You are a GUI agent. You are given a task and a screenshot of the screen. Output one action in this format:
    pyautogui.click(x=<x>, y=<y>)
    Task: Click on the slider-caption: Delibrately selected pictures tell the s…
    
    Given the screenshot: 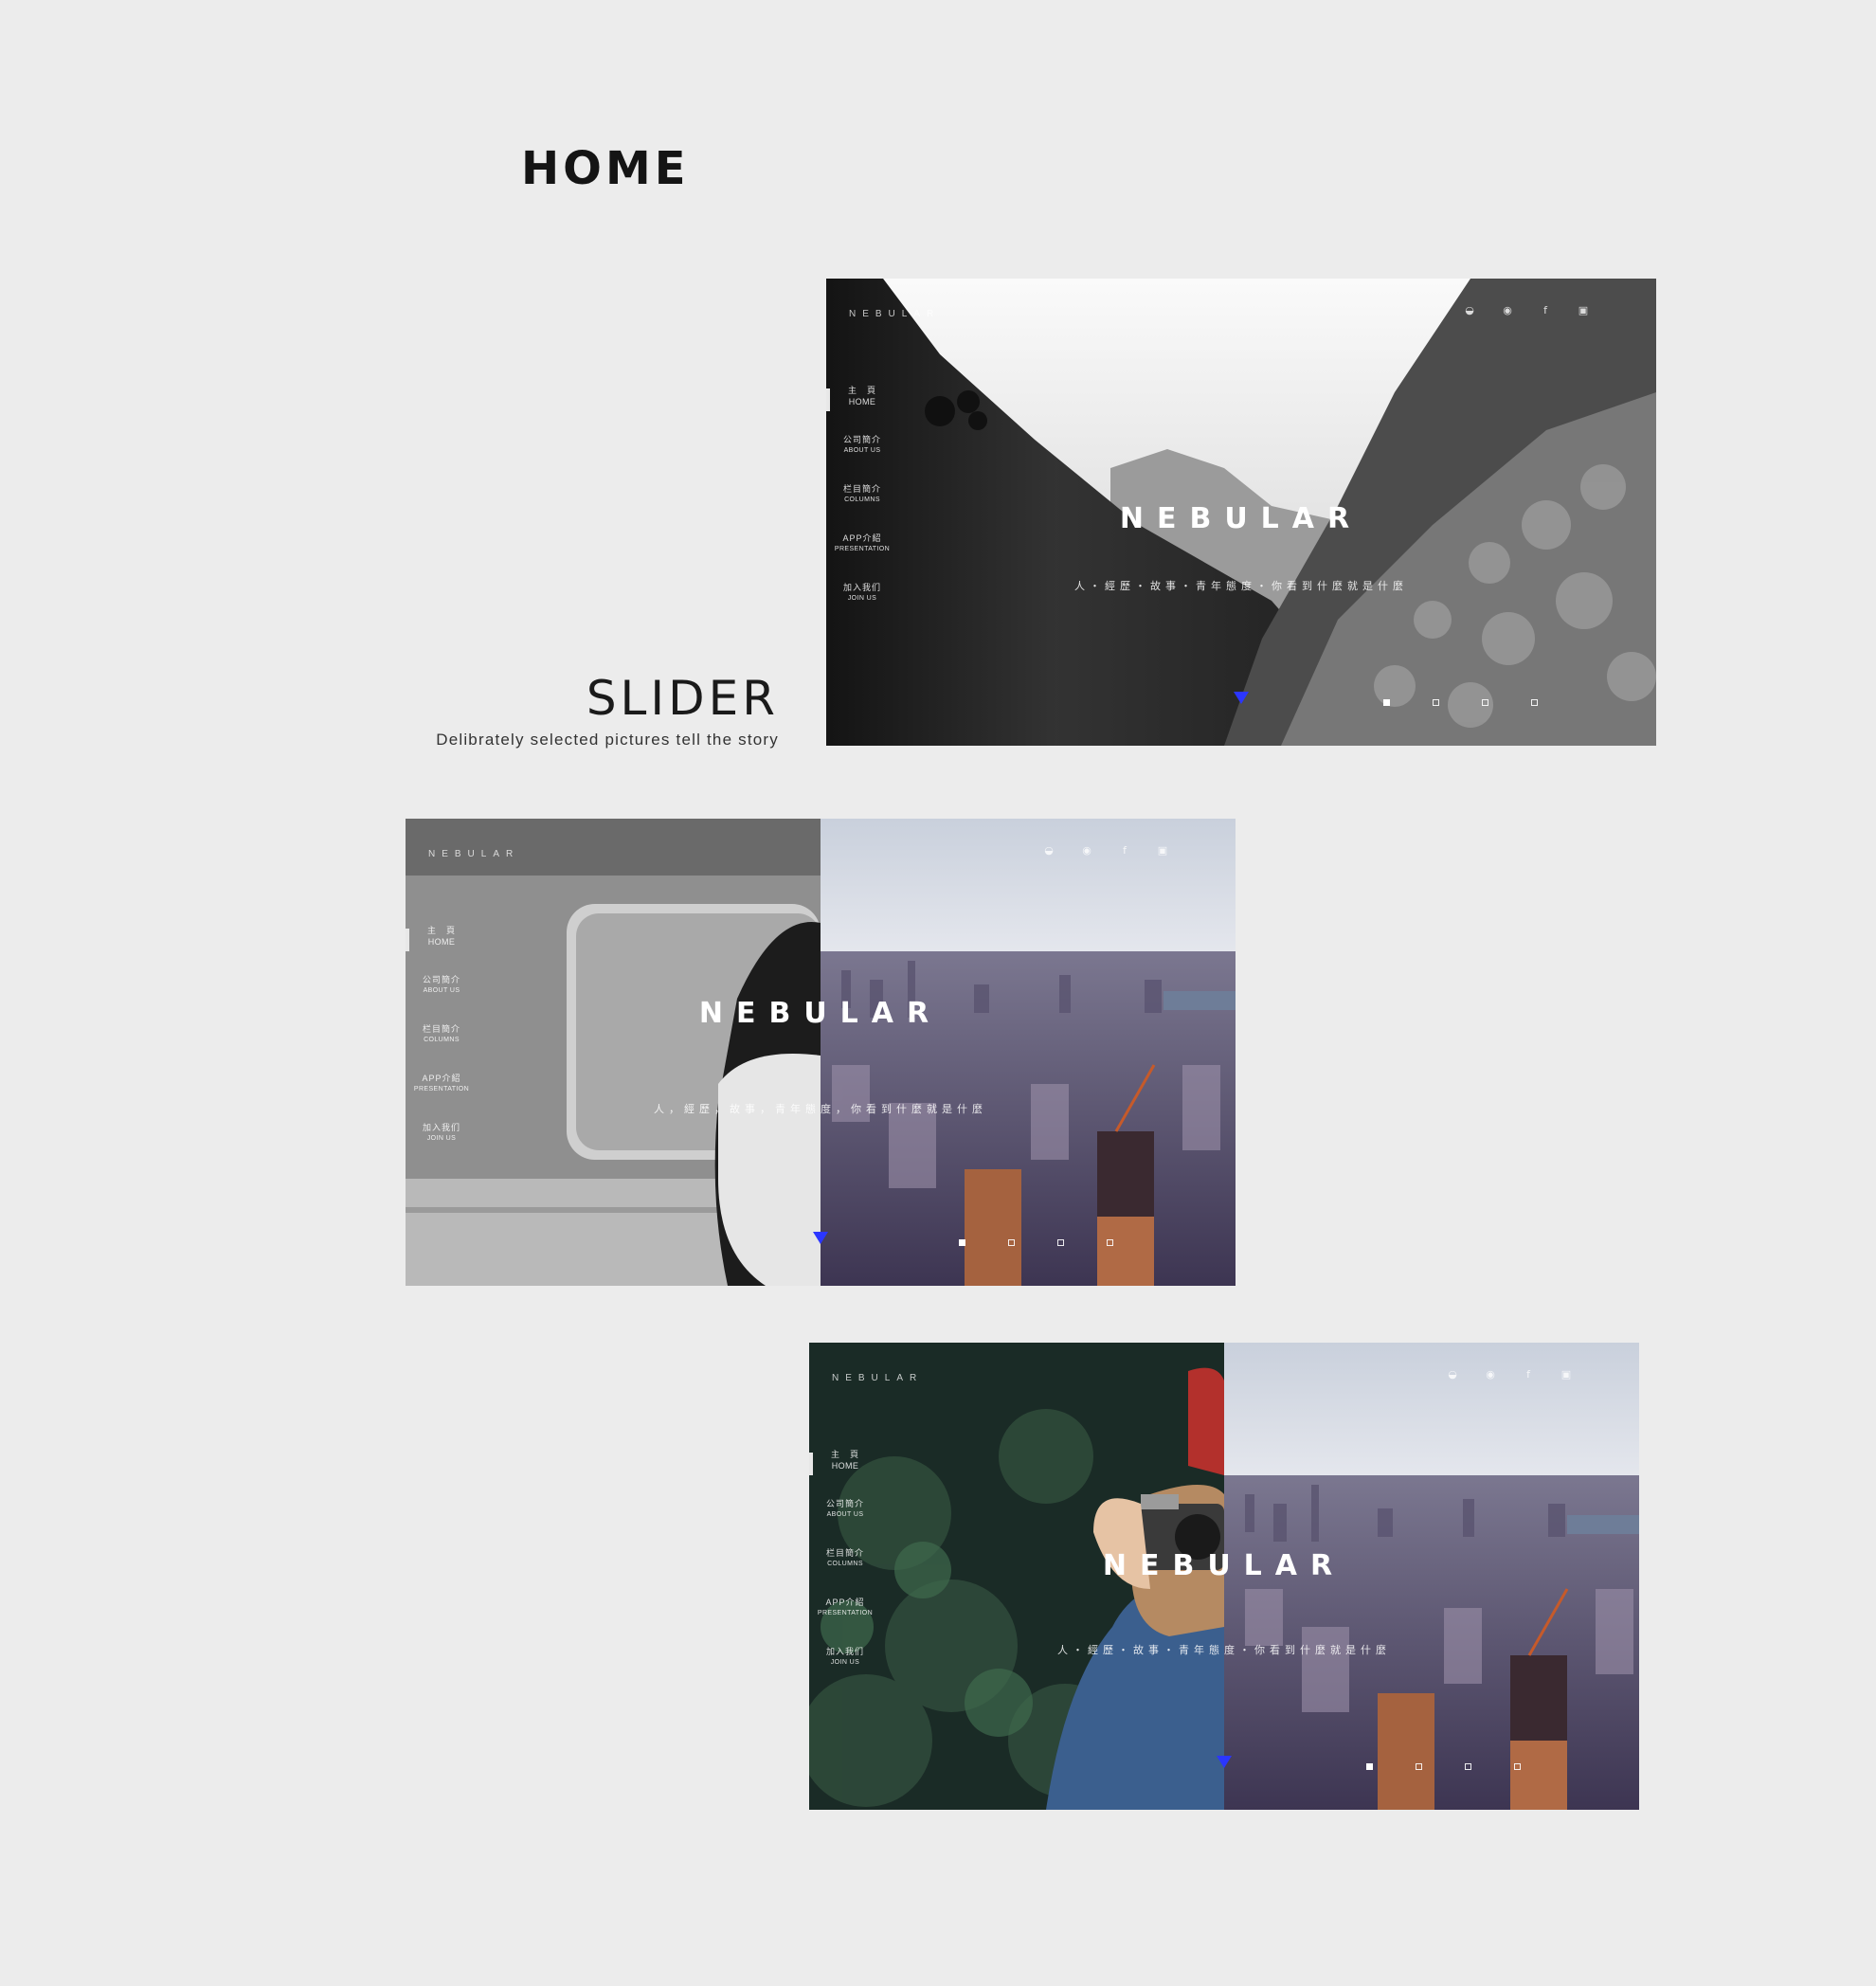 What is the action you would take?
    pyautogui.click(x=607, y=740)
    